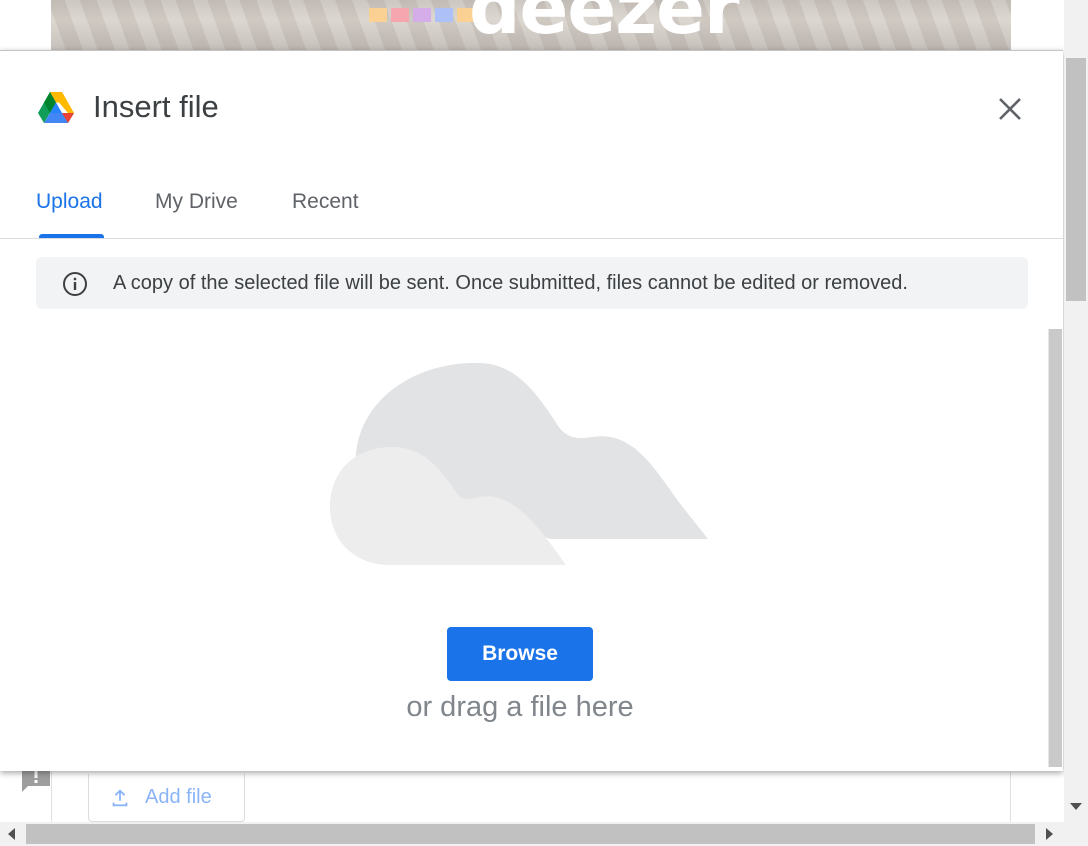 The image size is (1088, 846). I want to click on add-file-button: Add file, so click(166, 798).